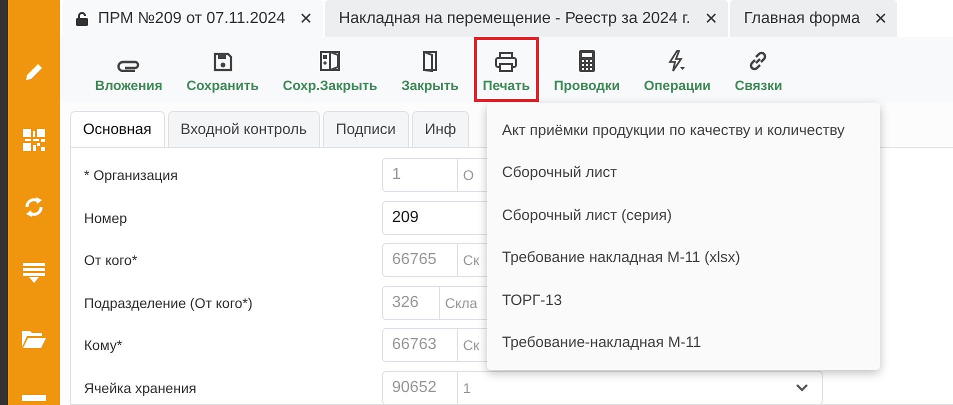 This screenshot has width=953, height=405. I want to click on document-tab: ПРМ №209 от 07.11.2024 ✕, so click(192, 18).